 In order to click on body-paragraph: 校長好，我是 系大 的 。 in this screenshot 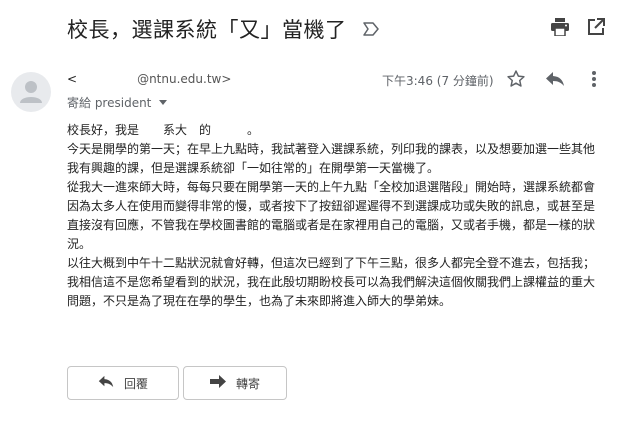, I will do `click(163, 130)`.